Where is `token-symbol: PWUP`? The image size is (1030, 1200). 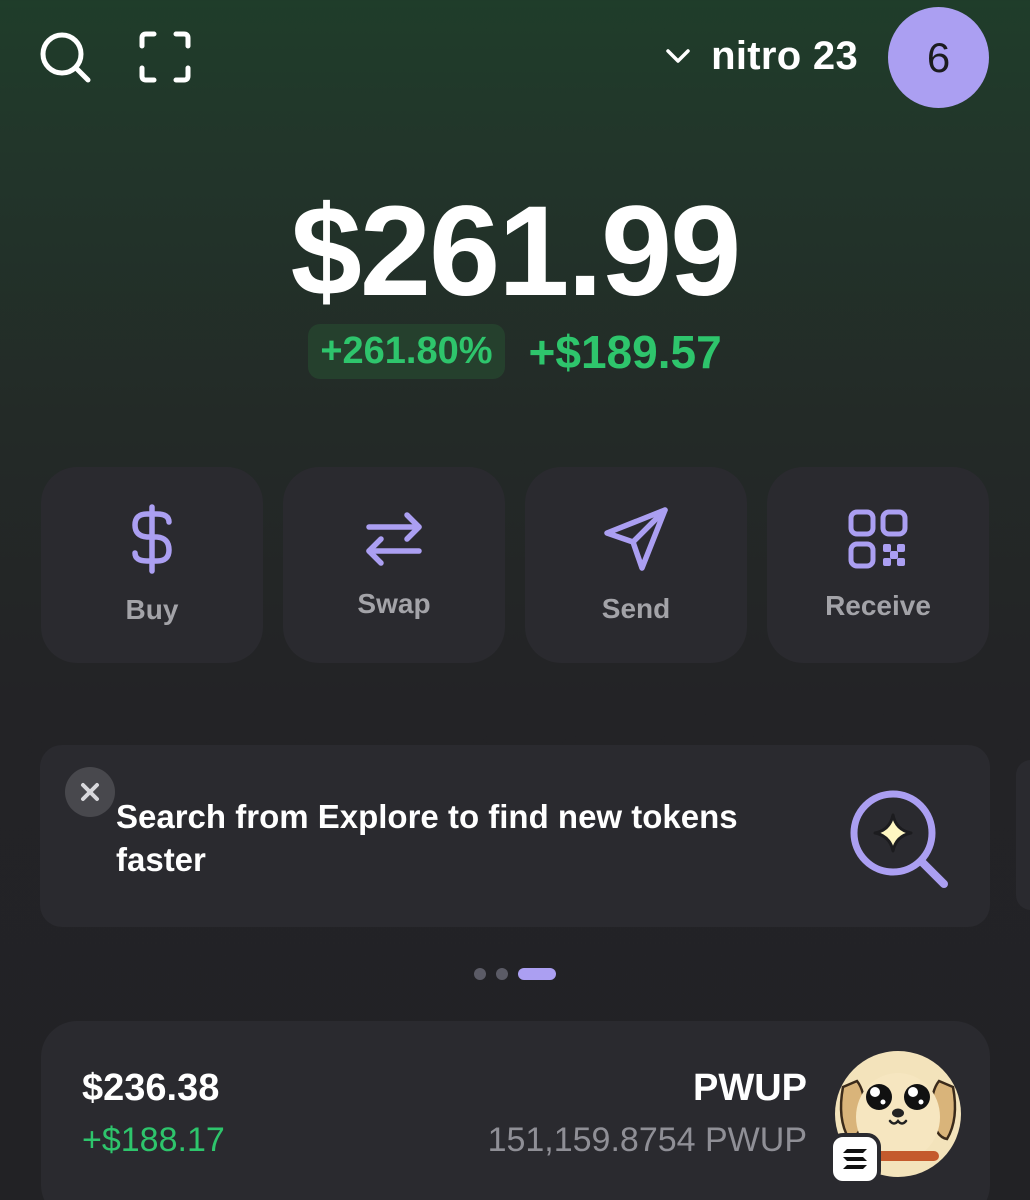
token-symbol: PWUP is located at coordinates (750, 1088).